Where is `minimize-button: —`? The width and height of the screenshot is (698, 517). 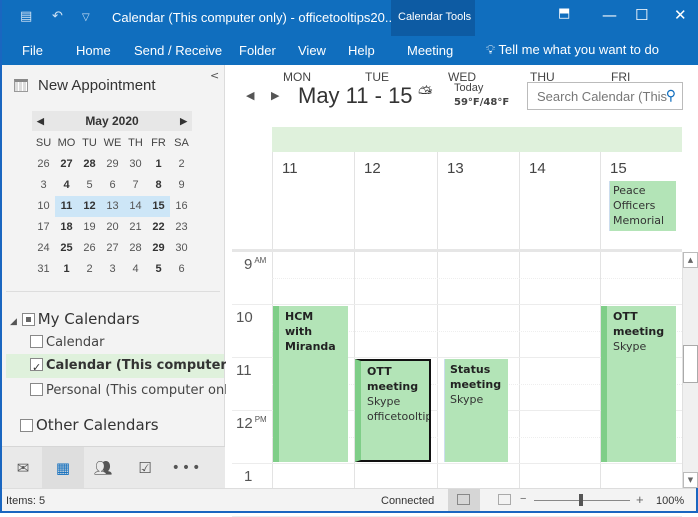 minimize-button: — is located at coordinates (609, 15).